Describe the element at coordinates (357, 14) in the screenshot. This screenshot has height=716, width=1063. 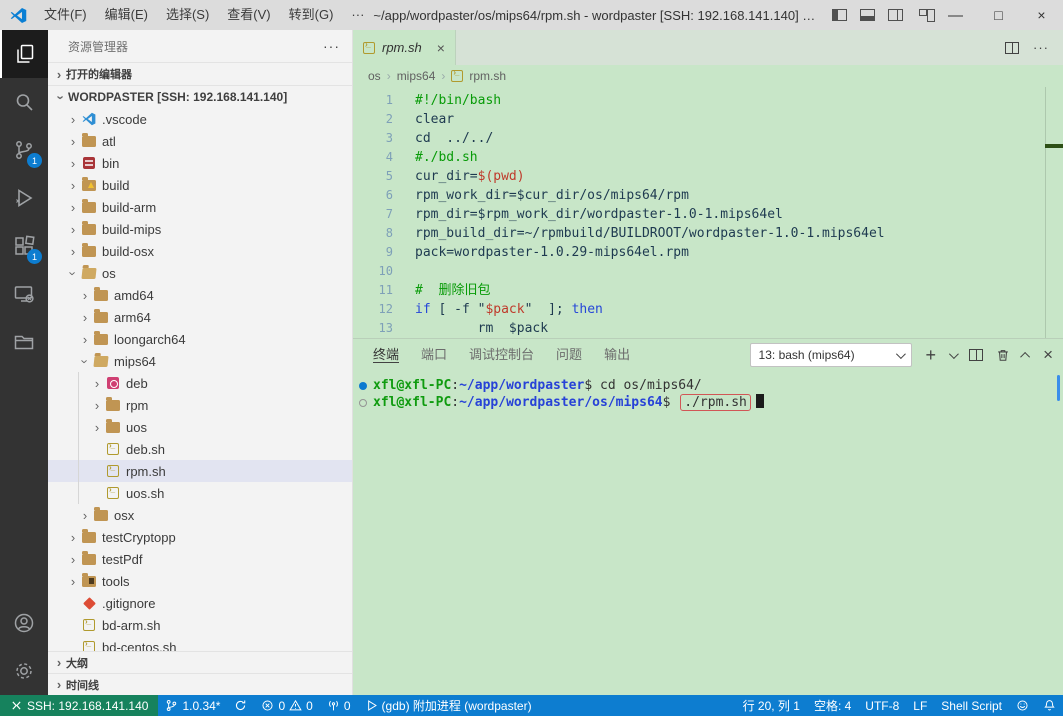
I see `menu-item: ···` at that location.